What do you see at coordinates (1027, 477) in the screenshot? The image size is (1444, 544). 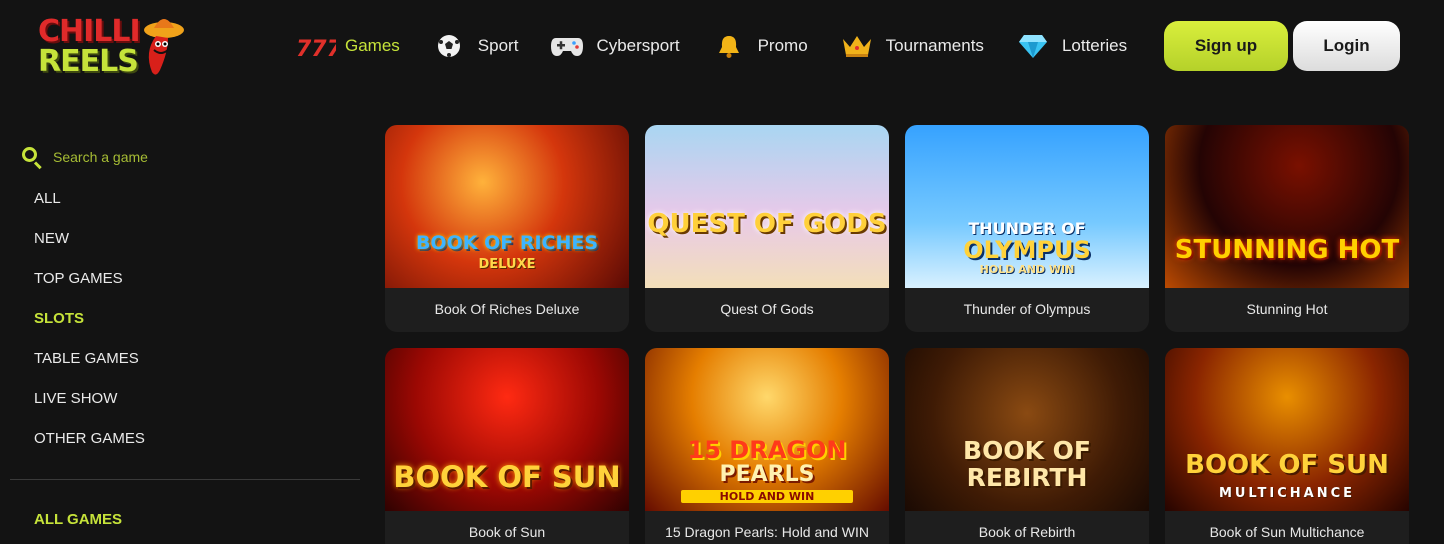 I see `game-art-subtitle: REBIRTH` at bounding box center [1027, 477].